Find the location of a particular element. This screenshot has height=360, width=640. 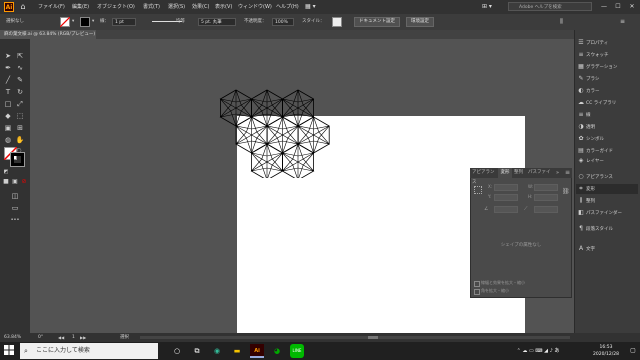

zoom-level: 63.84% is located at coordinates (12, 337).